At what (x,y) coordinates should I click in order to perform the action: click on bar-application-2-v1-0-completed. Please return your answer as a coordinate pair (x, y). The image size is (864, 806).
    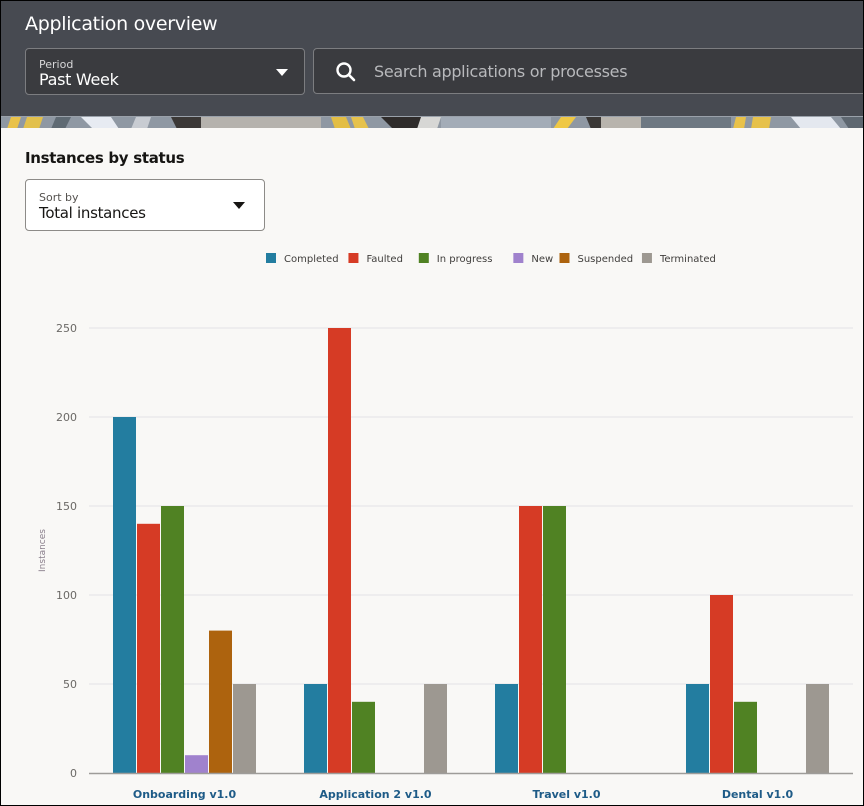
    Looking at the image, I should click on (315, 728).